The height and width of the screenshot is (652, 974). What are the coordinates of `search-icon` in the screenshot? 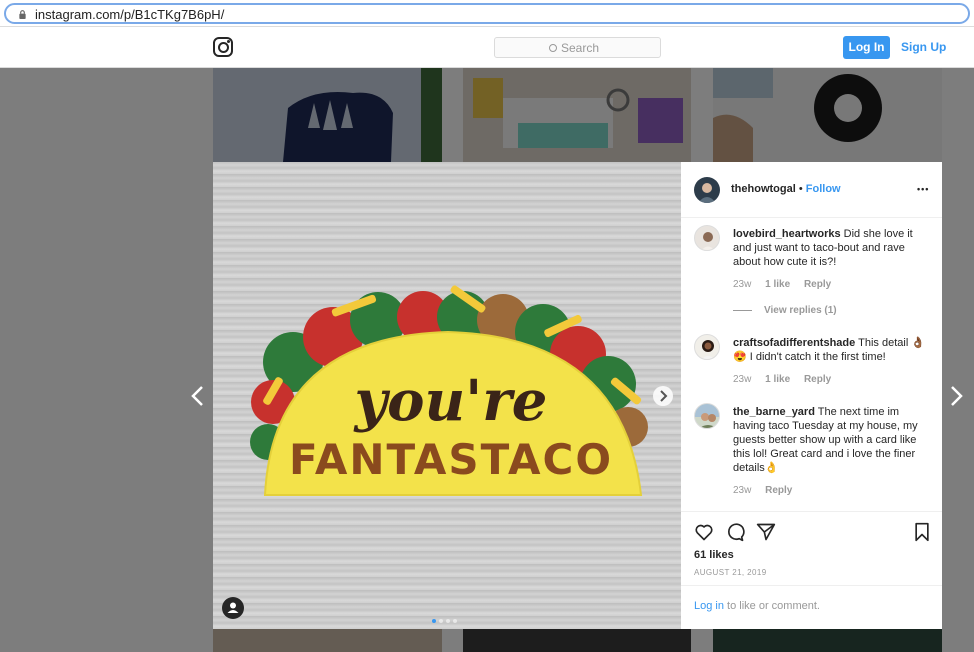 It's located at (553, 48).